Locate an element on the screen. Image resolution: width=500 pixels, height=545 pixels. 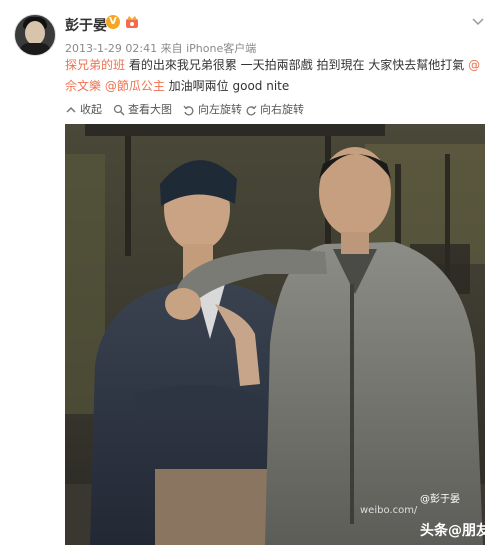
collect-button: 收起 is located at coordinates (83, 110).